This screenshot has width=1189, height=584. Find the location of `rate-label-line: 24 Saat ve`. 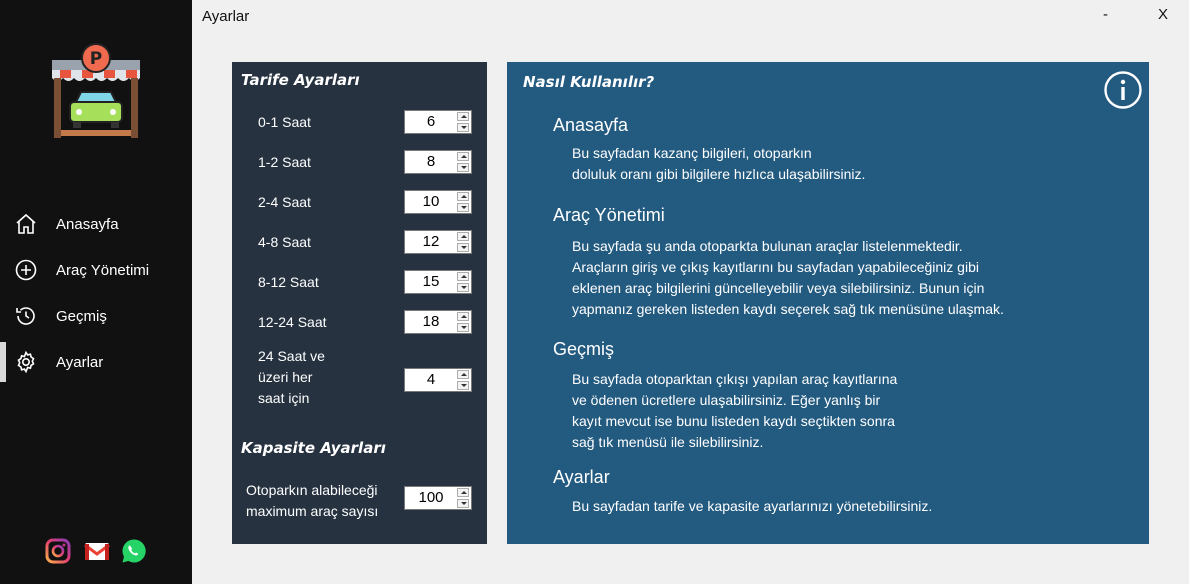

rate-label-line: 24 Saat ve is located at coordinates (291, 356).